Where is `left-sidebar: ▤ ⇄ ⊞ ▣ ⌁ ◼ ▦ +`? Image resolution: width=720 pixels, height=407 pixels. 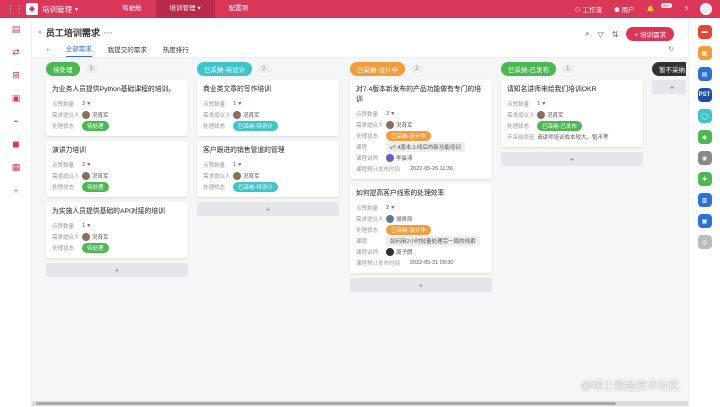
left-sidebar: ▤ ⇄ ⊞ ▣ ⌁ ◼ ▦ + is located at coordinates (16, 212).